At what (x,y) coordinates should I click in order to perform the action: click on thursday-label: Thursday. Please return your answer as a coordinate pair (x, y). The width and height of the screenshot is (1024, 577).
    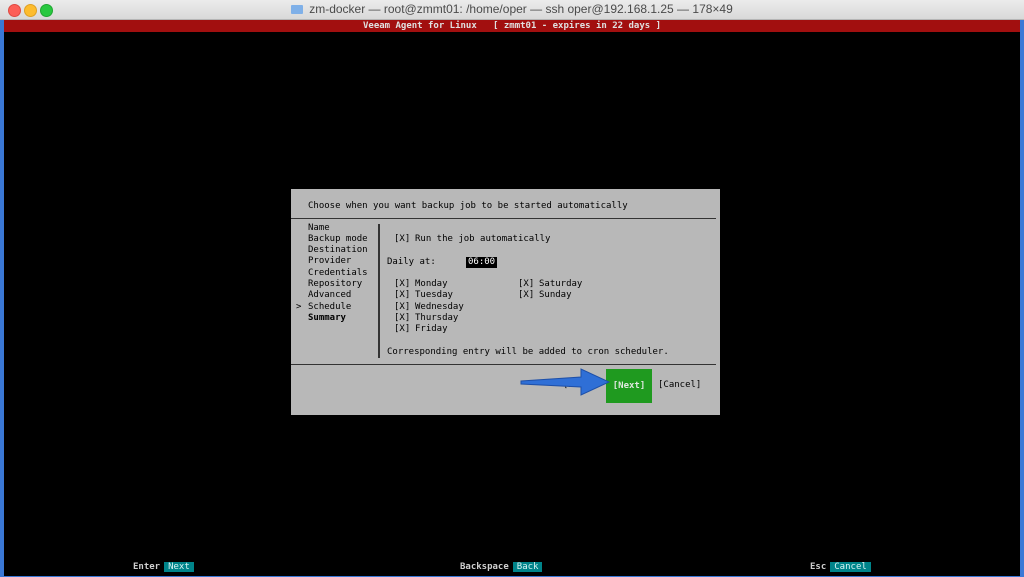
    Looking at the image, I should click on (437, 318).